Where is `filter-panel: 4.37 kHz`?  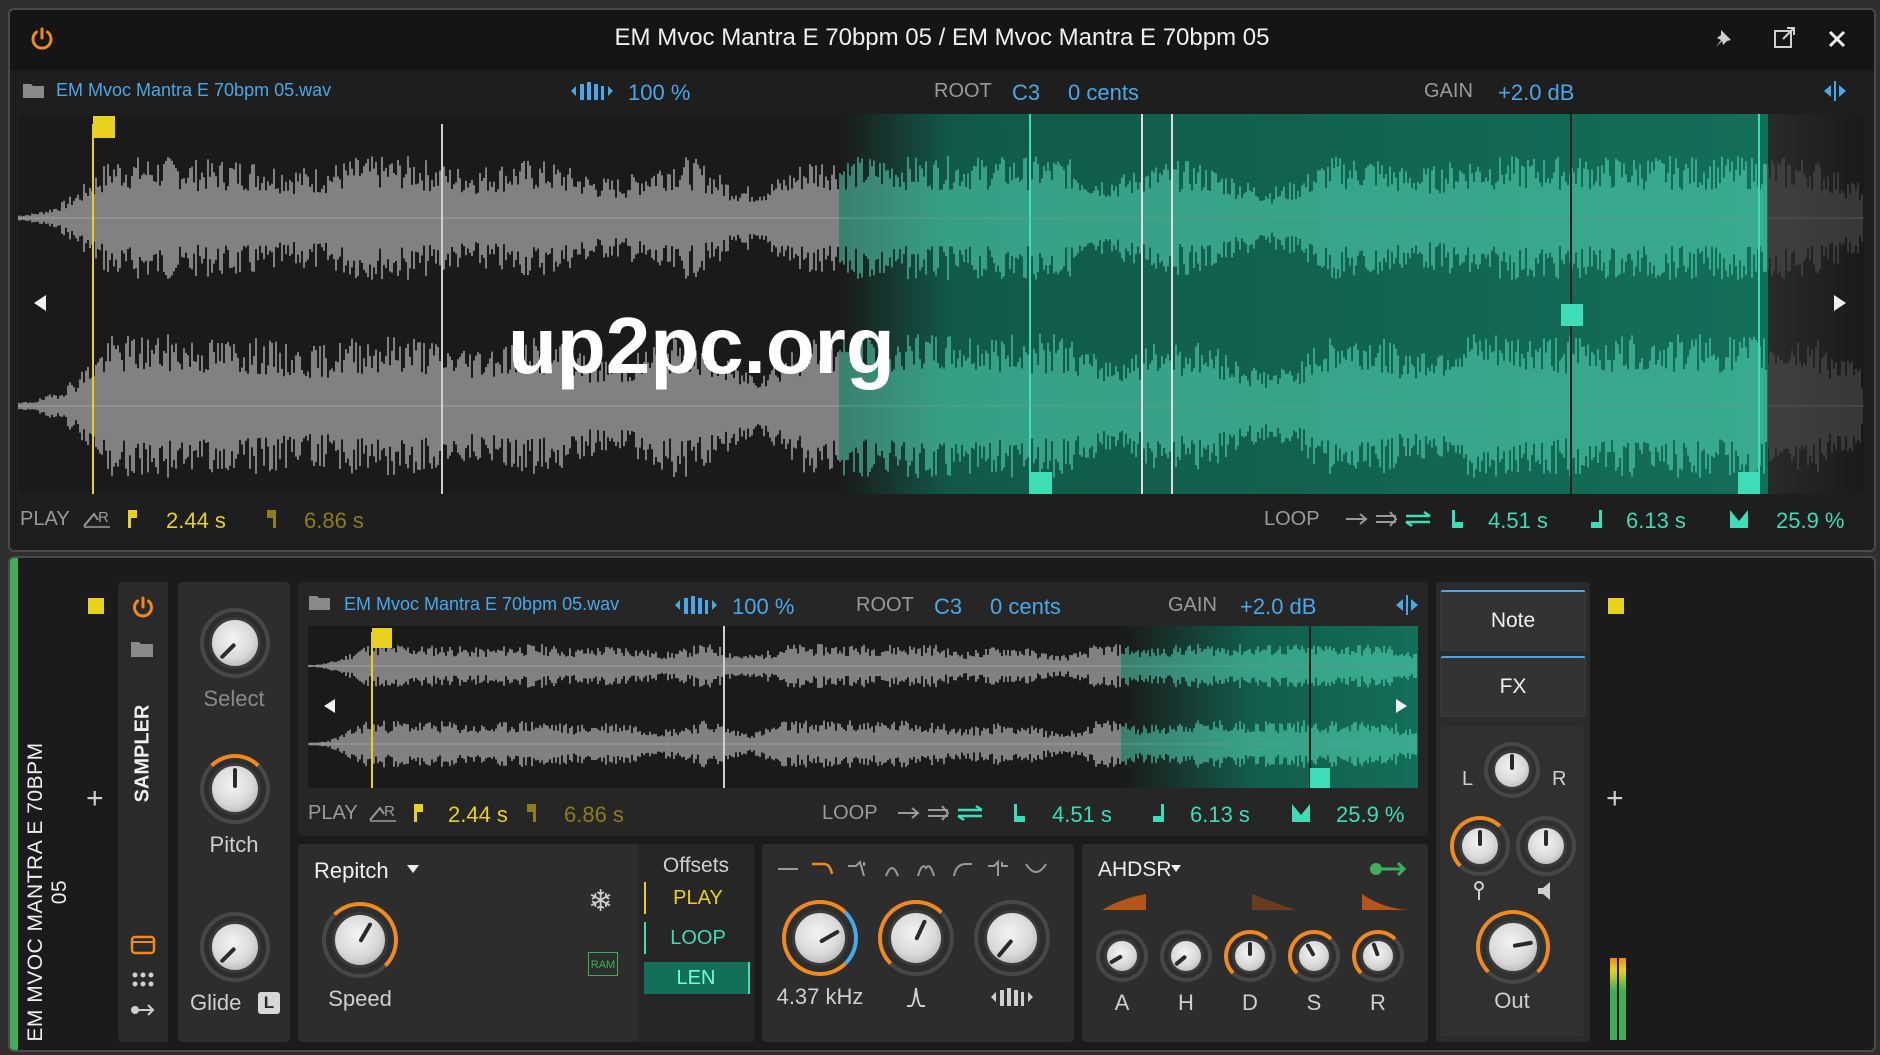
filter-panel: 4.37 kHz is located at coordinates (918, 943).